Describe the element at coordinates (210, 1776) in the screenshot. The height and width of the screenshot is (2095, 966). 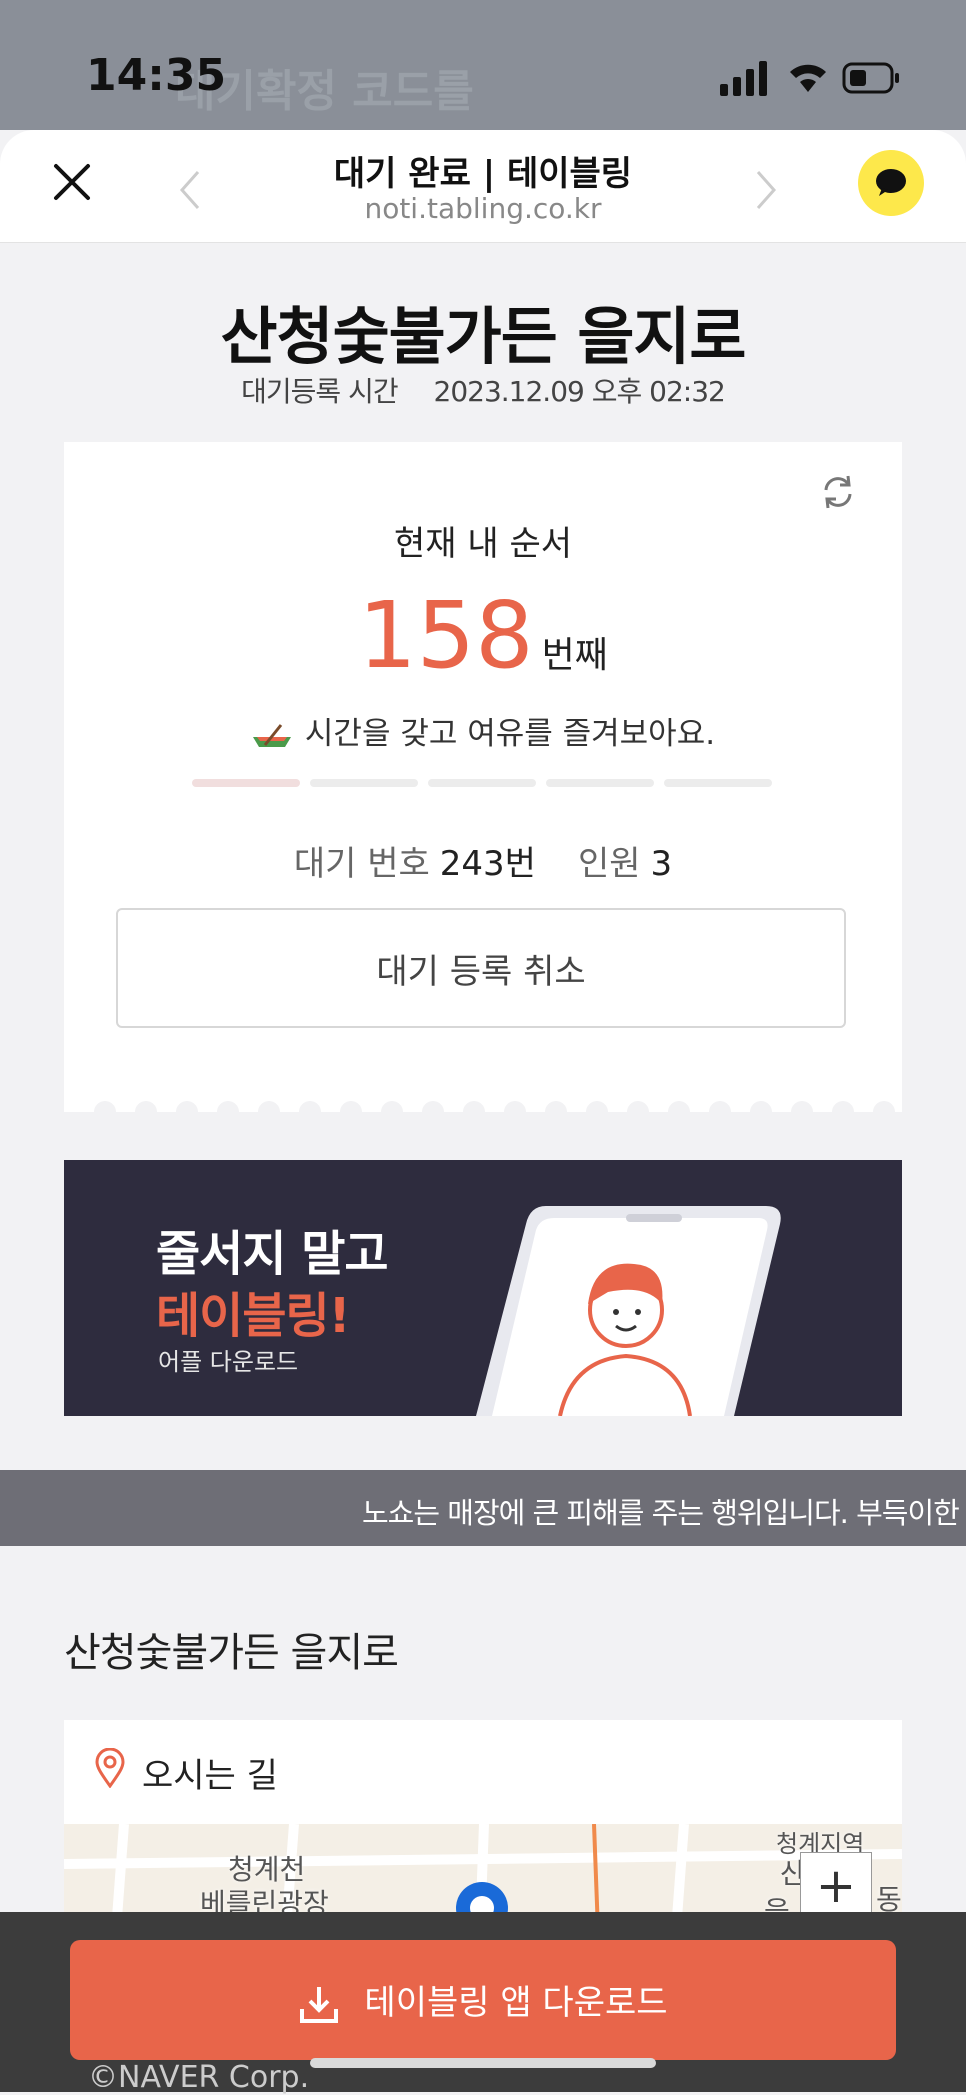
I see `directions-label: 오시는 길` at that location.